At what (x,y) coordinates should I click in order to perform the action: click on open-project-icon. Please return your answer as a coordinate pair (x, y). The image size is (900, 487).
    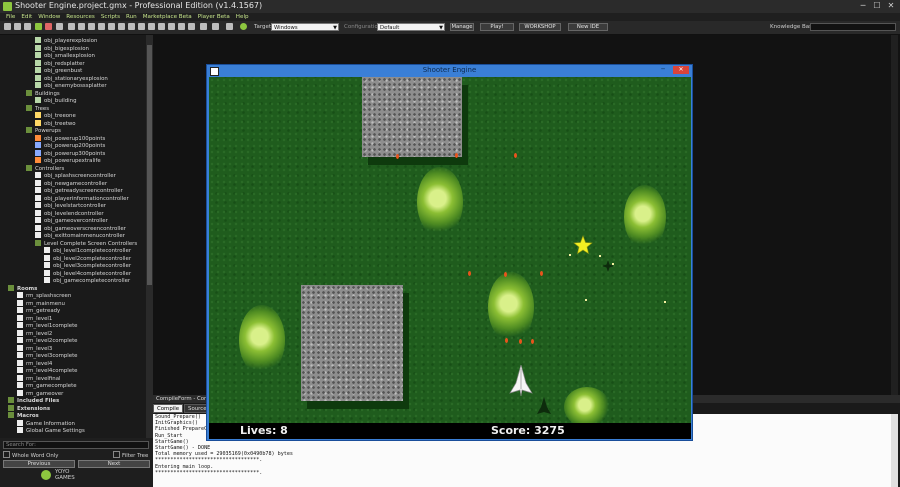
    Looking at the image, I should click on (17, 26).